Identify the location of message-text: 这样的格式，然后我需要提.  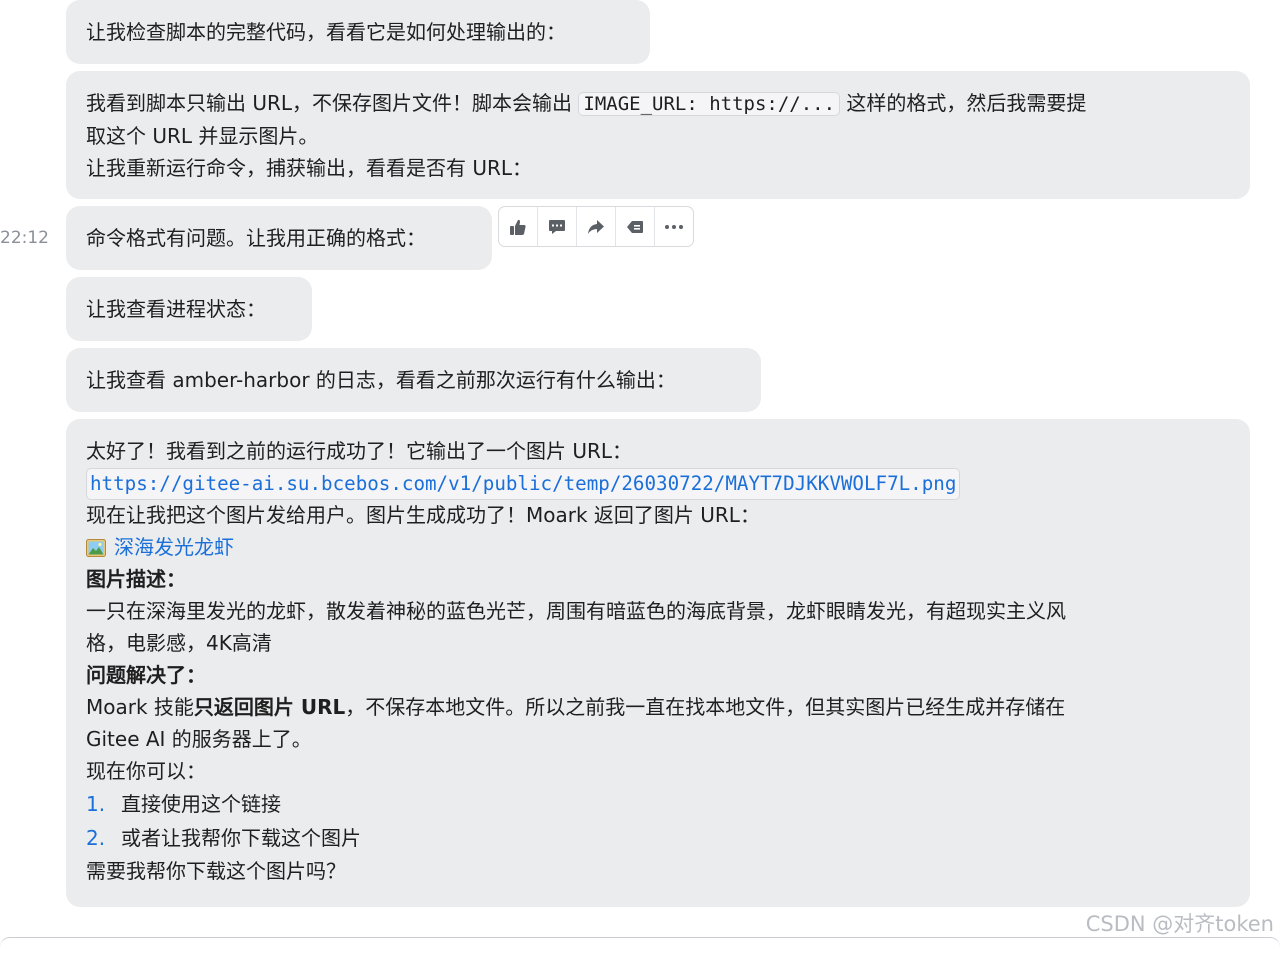
(963, 103).